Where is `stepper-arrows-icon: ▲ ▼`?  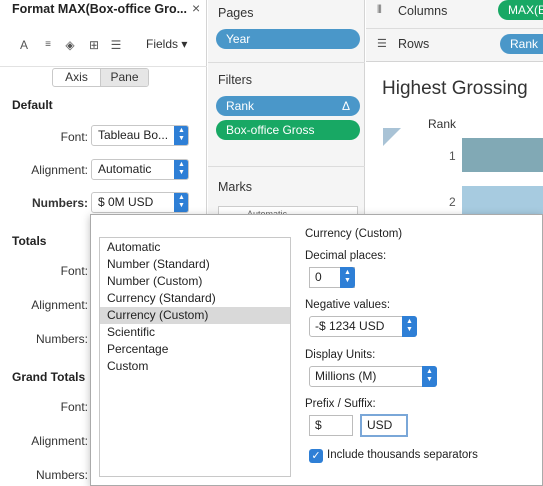
stepper-arrows-icon: ▲ ▼ is located at coordinates (347, 277).